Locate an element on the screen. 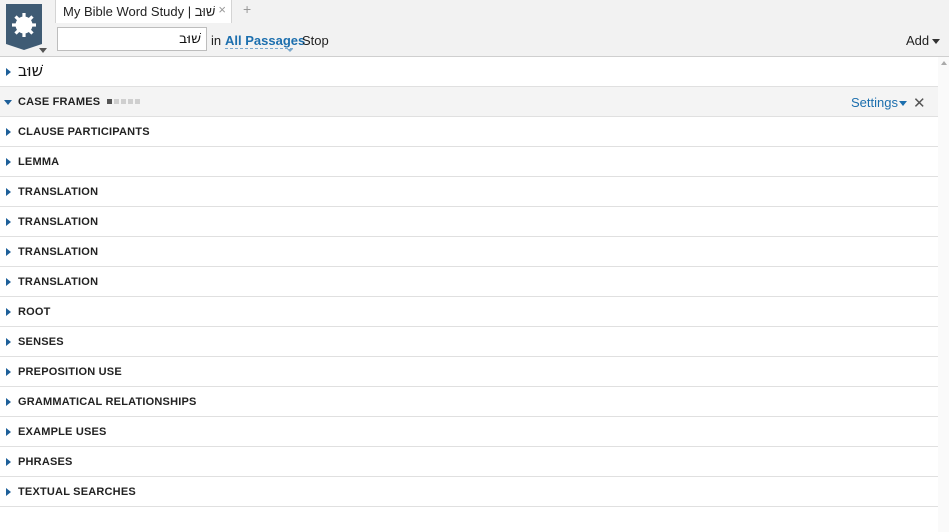 Image resolution: width=949 pixels, height=532 pixels. all-passages-link: All Passages is located at coordinates (265, 40).